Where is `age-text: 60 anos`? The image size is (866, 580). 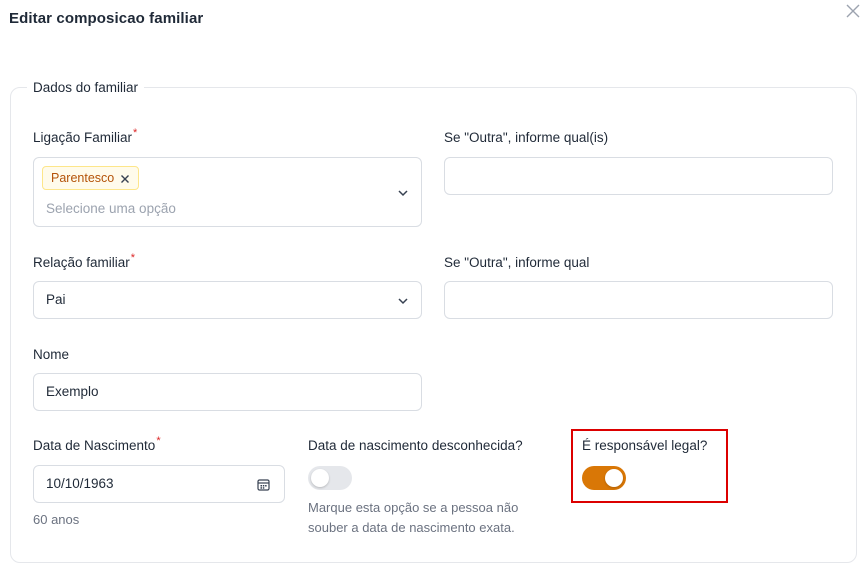 age-text: 60 anos is located at coordinates (56, 519).